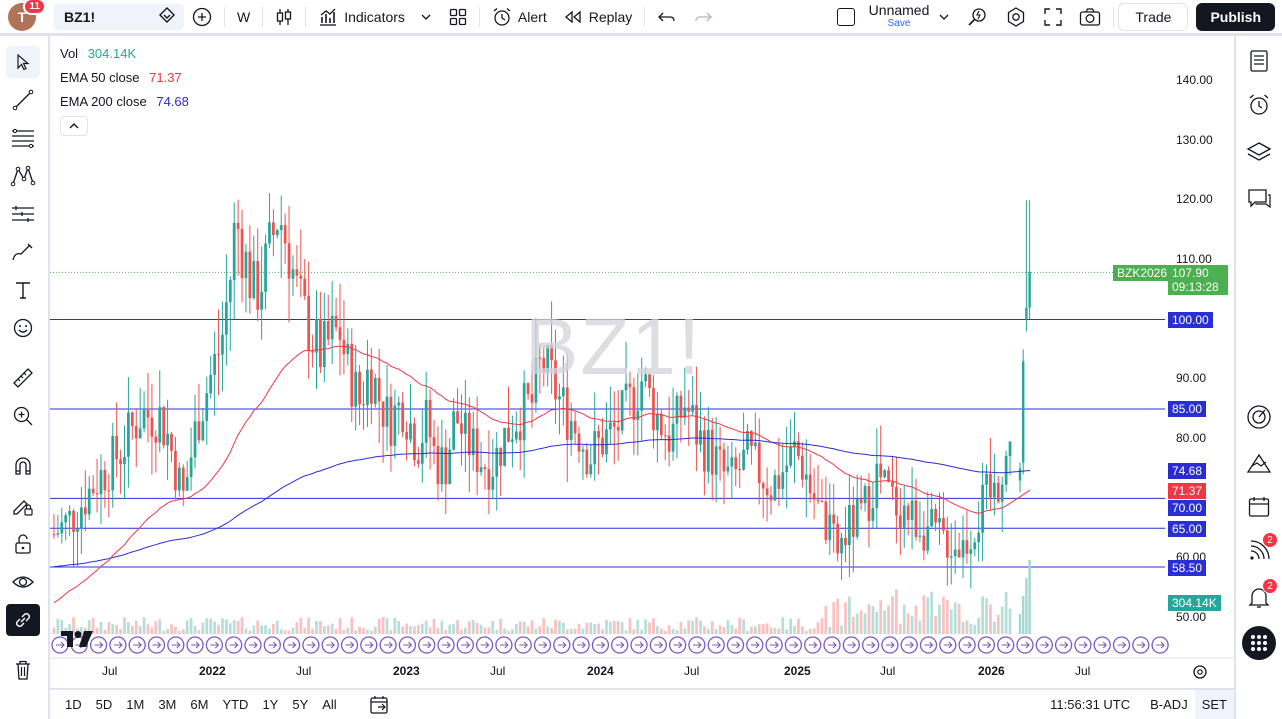 This screenshot has width=1282, height=719. I want to click on price-tick-label: 90.00, so click(1191, 378).